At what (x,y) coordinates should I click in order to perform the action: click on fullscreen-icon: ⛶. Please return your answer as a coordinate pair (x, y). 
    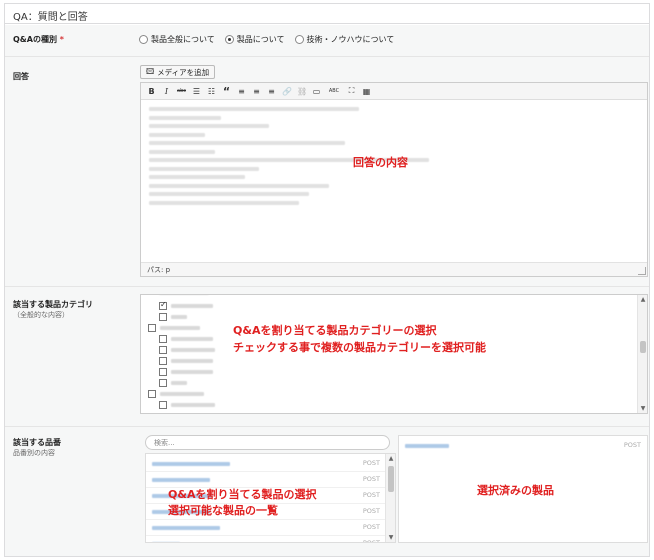
    Looking at the image, I should click on (351, 91).